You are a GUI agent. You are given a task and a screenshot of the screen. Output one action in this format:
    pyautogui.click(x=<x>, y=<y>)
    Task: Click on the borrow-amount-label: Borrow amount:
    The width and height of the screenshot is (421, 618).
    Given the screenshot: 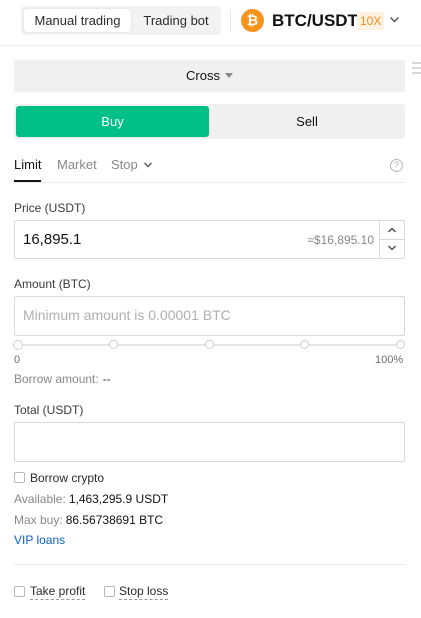 What is the action you would take?
    pyautogui.click(x=56, y=379)
    